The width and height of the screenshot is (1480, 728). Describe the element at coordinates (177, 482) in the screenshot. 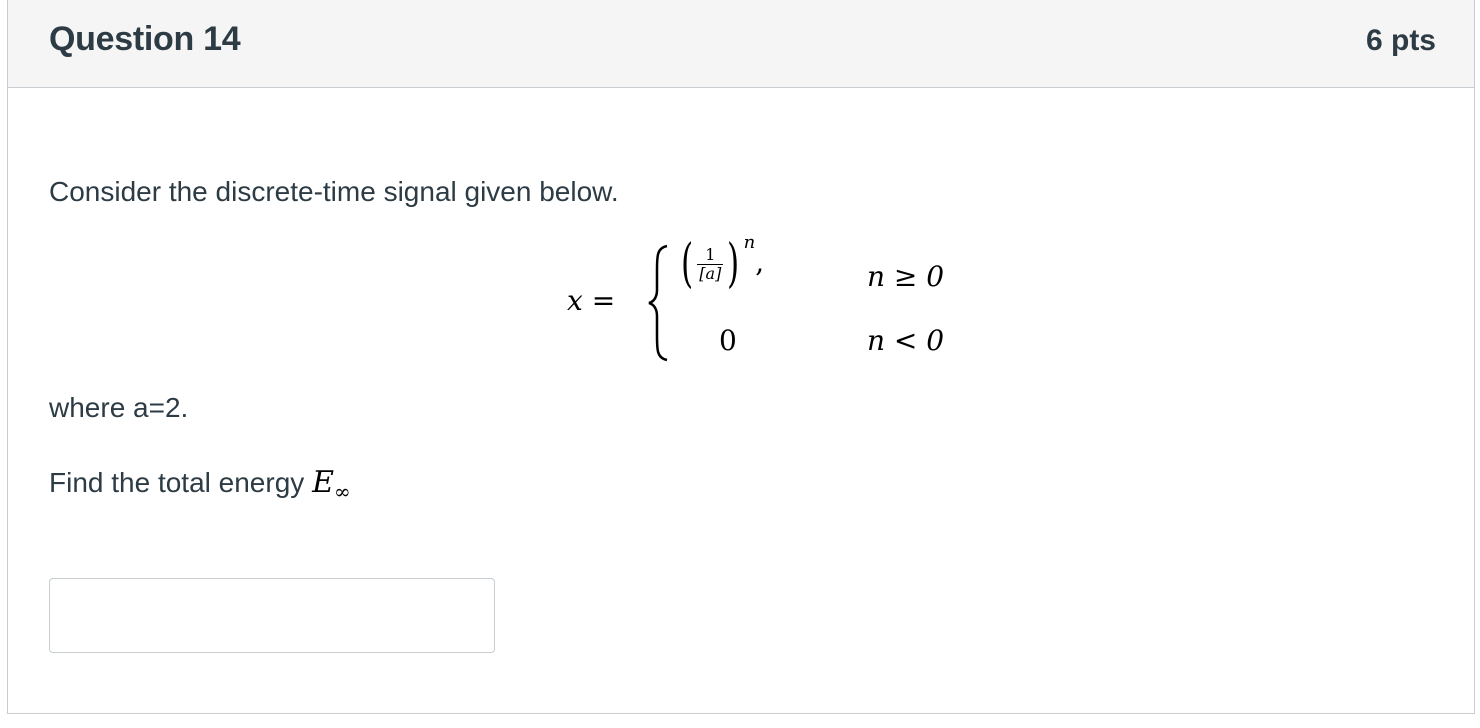

I see `find-energy-label: Find the total energy` at that location.